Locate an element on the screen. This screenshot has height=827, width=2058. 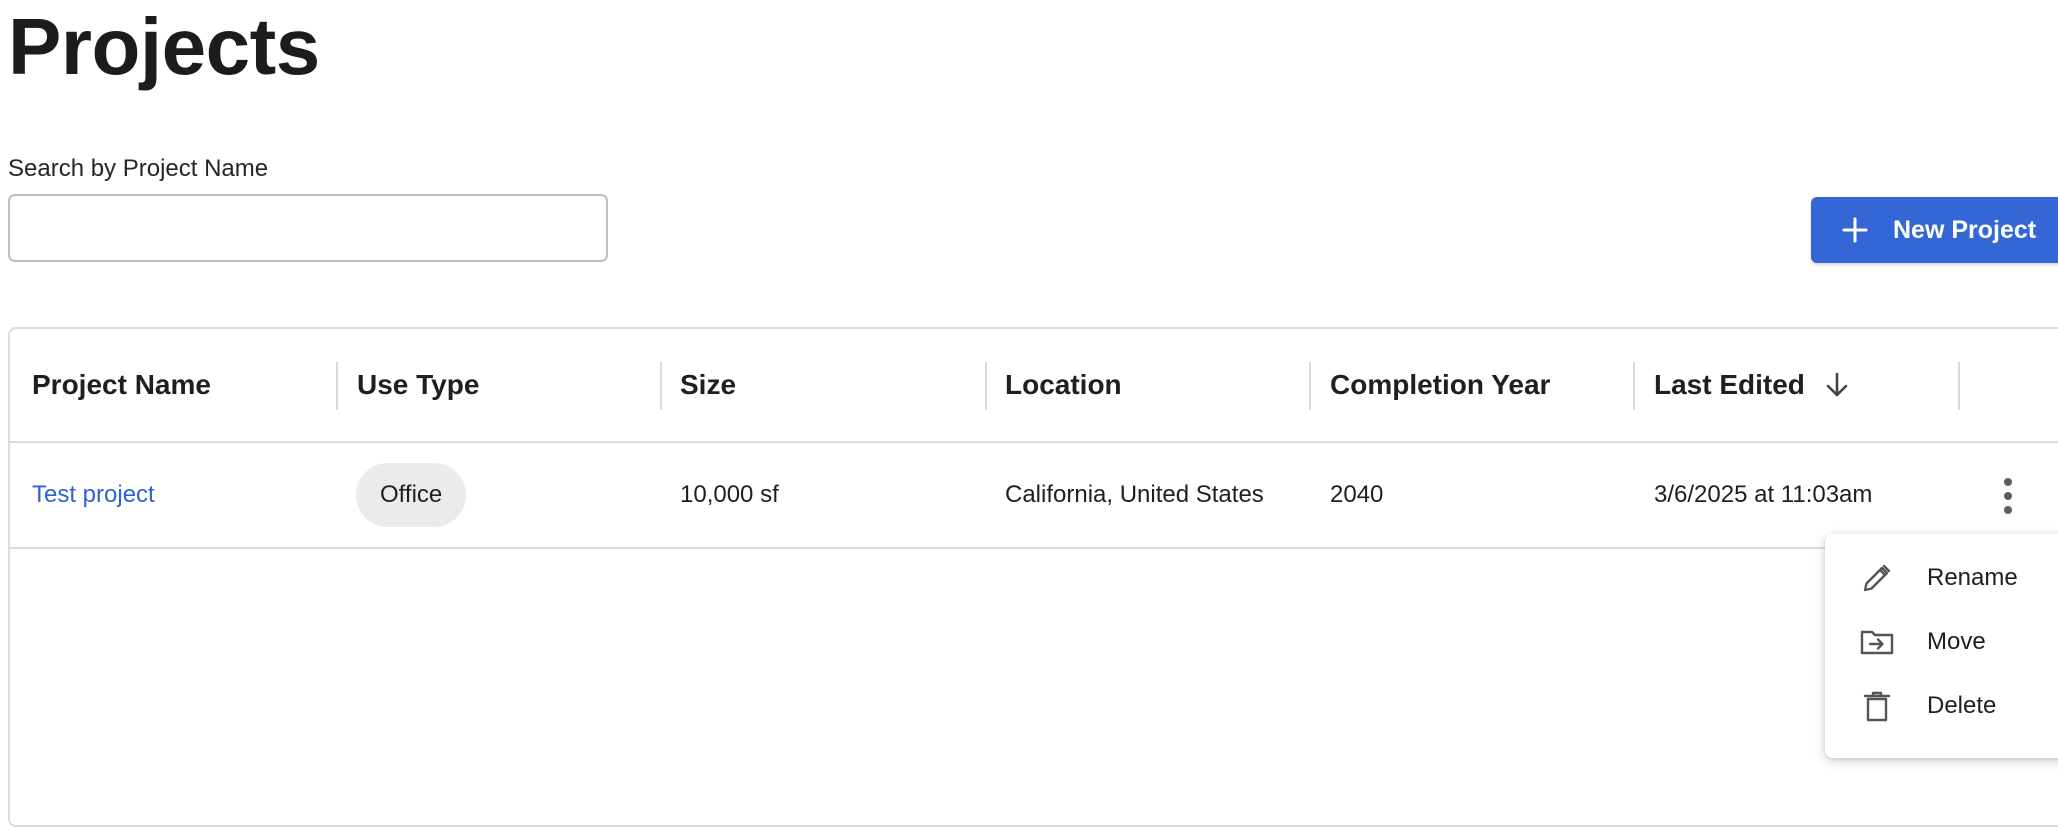
column-header-completion-year: Completion Year is located at coordinates (1440, 385).